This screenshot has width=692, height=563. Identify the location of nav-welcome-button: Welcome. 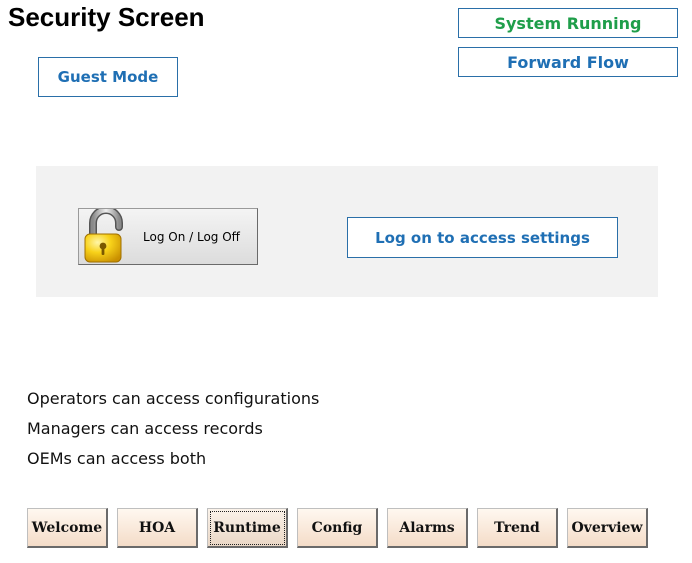
(67, 528).